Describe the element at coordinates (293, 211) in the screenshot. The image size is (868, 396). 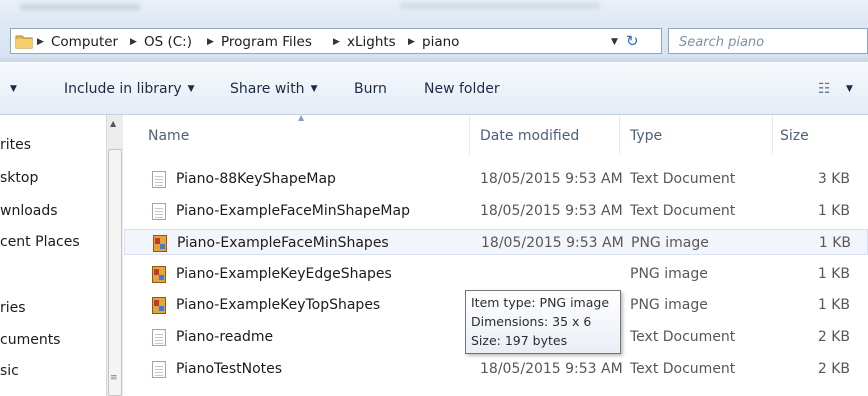
I see `file-name: Piano-ExampleFaceMinShapeMap` at that location.